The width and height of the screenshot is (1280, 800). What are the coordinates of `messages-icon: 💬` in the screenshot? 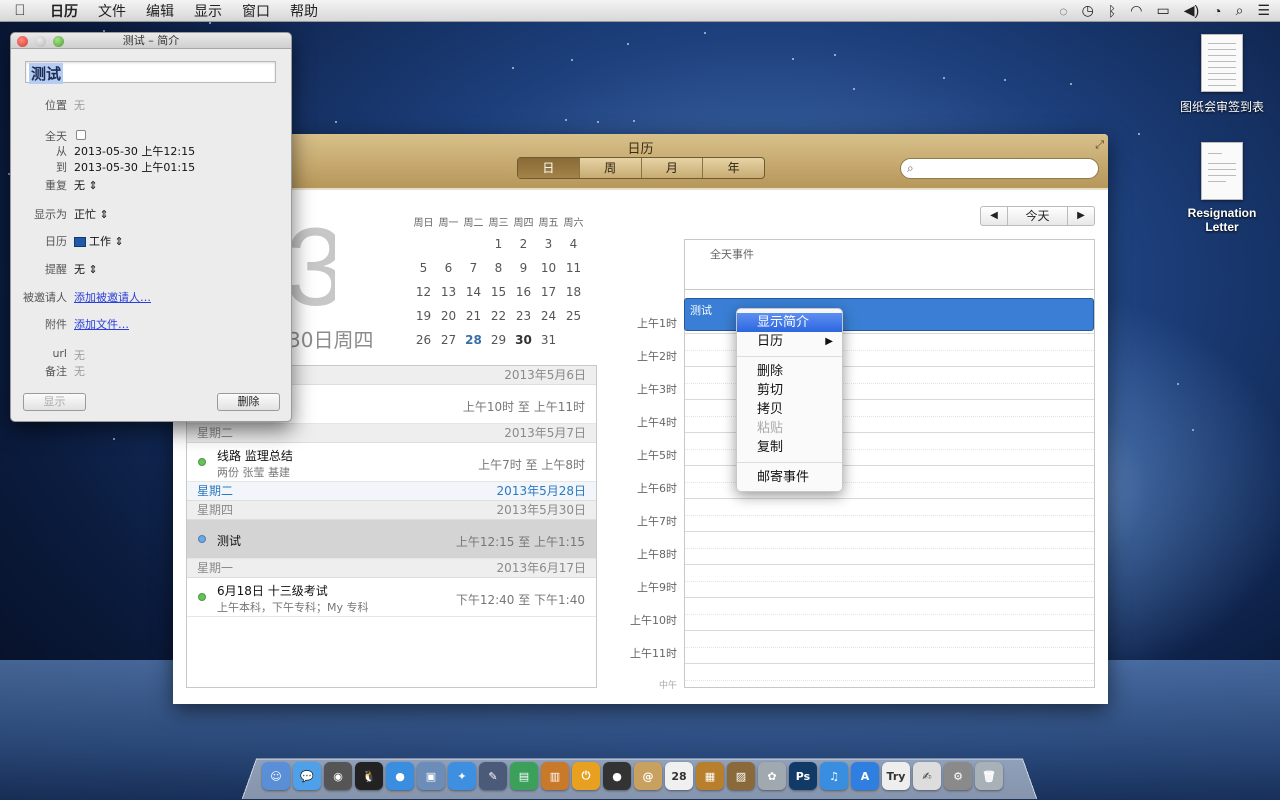 It's located at (307, 776).